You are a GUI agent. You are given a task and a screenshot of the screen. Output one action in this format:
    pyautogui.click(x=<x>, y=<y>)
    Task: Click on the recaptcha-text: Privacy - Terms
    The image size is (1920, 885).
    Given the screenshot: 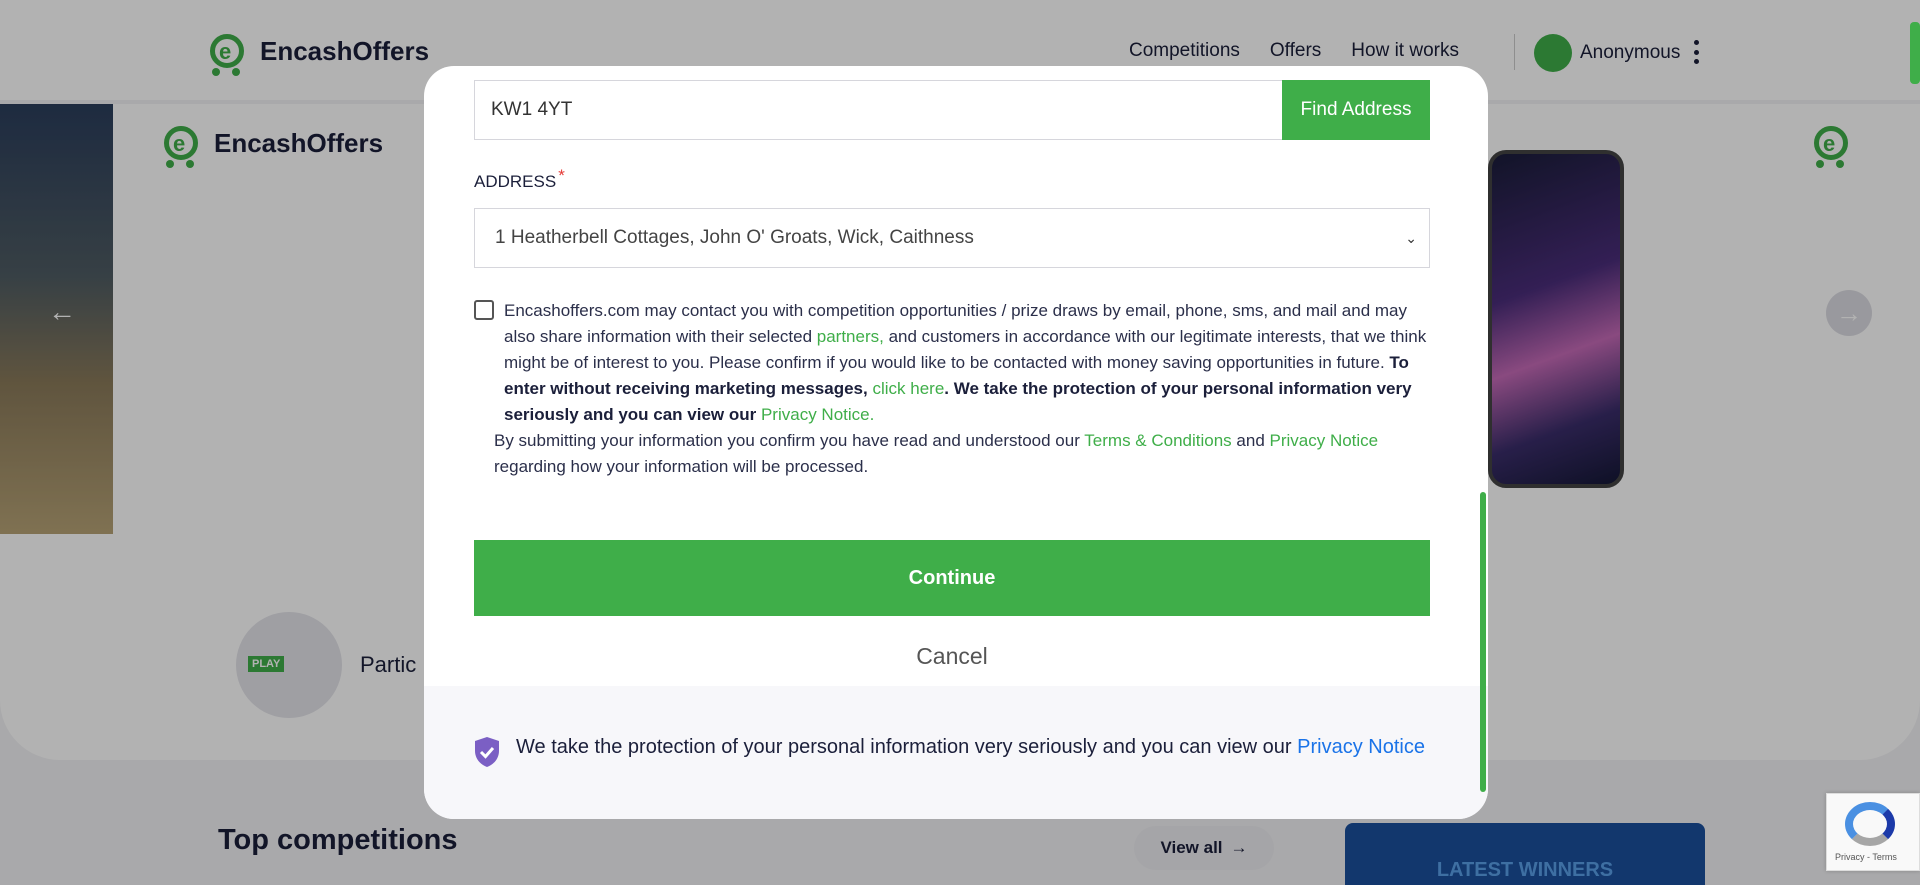 What is the action you would take?
    pyautogui.click(x=1866, y=857)
    